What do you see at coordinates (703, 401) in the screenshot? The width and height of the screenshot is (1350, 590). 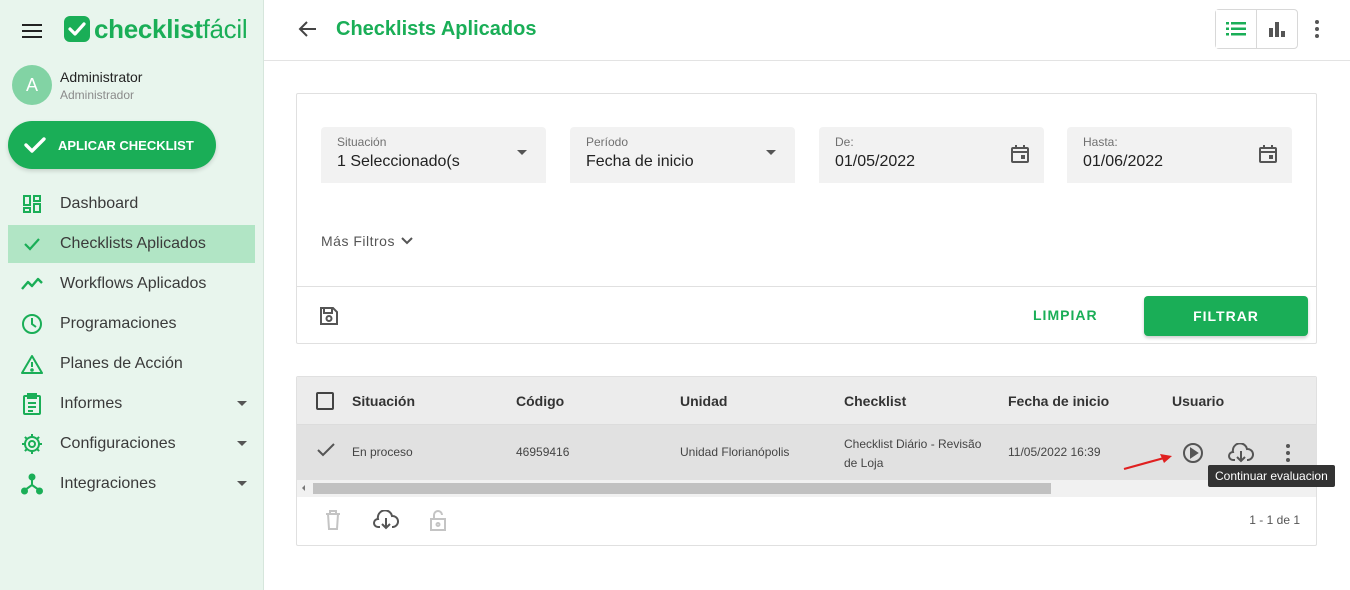 I see `column-header: Unidad` at bounding box center [703, 401].